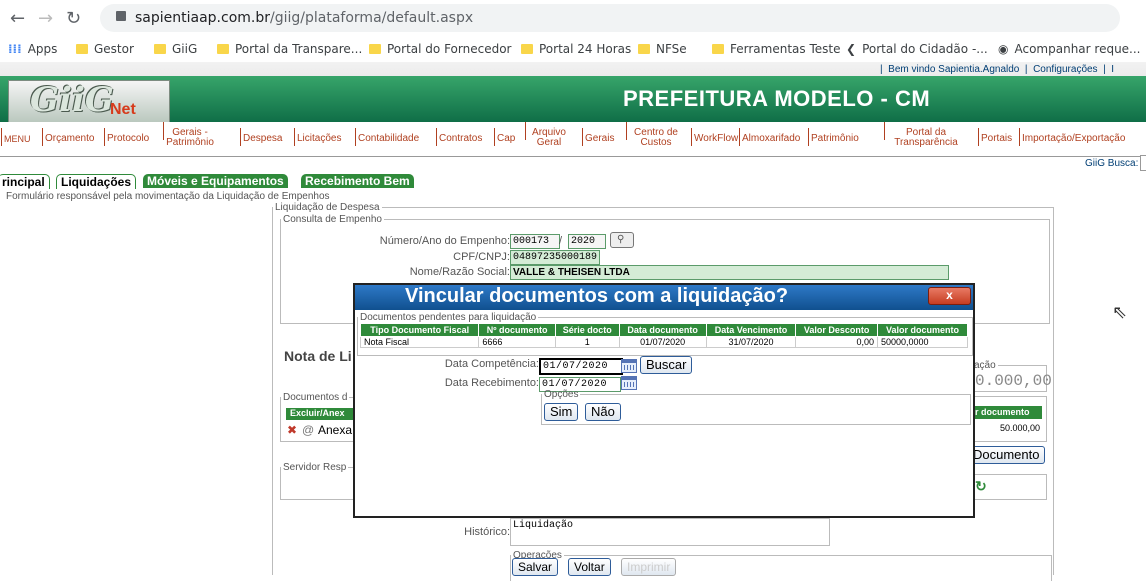  What do you see at coordinates (317, 481) in the screenshot?
I see `servidor-fieldset: Servidor Resp` at bounding box center [317, 481].